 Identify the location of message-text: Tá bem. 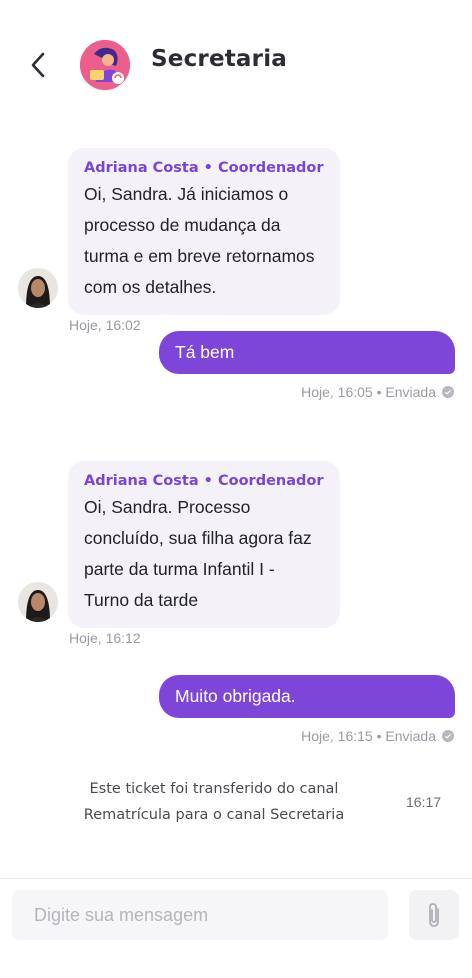
(205, 352).